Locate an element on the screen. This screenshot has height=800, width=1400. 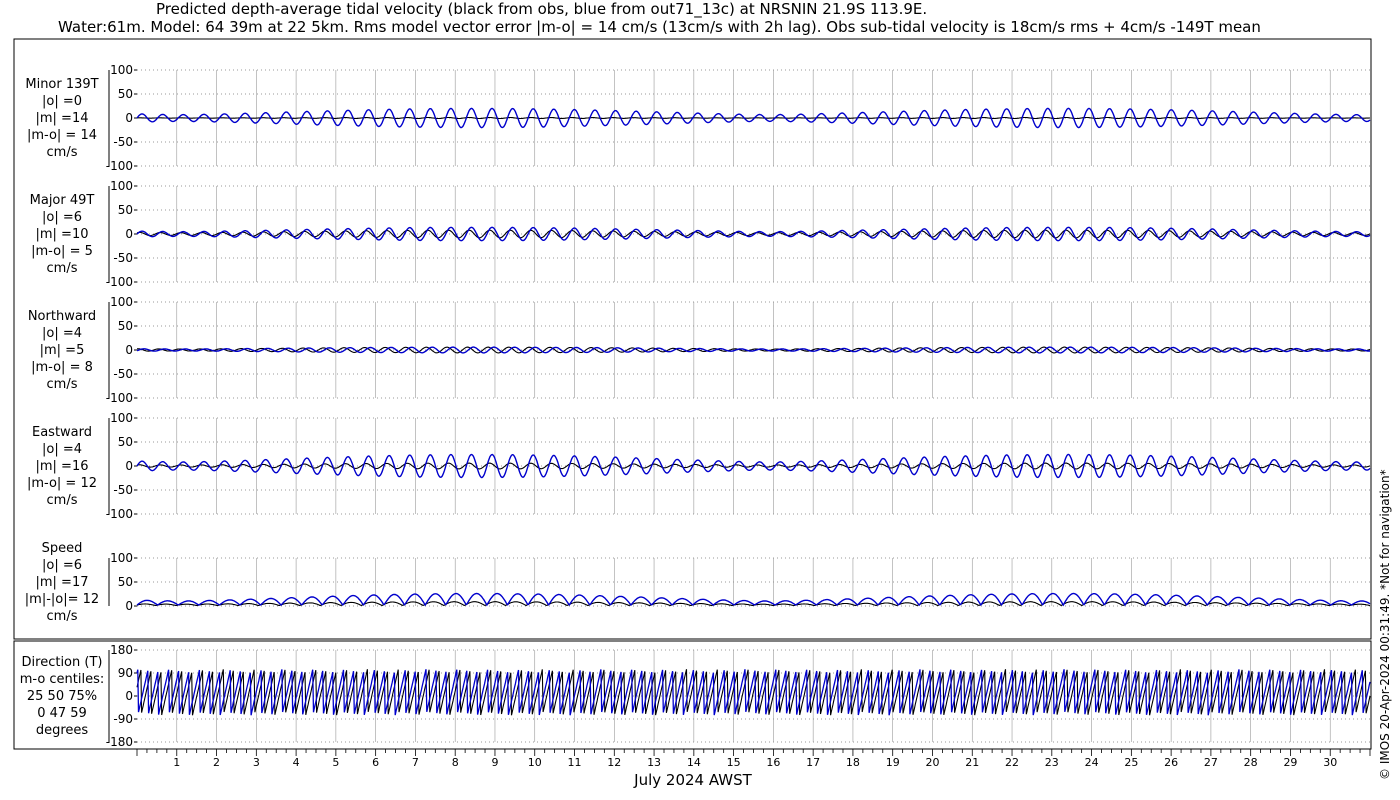
panel-label-major: Major 49T |o| =6 |m| =10 |m-o| = 5 cm/s is located at coordinates (62, 234).